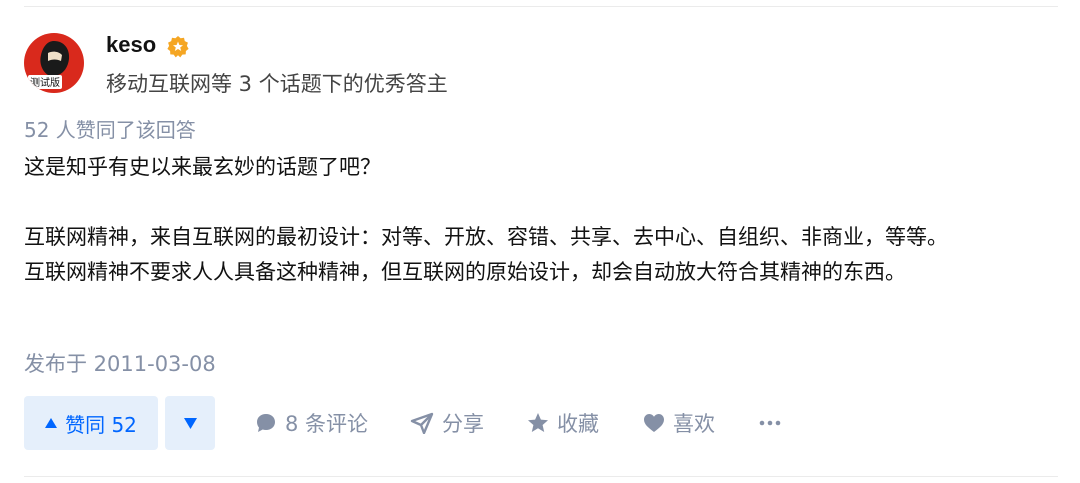  Describe the element at coordinates (131, 45) in the screenshot. I see `author-name: keso` at that location.